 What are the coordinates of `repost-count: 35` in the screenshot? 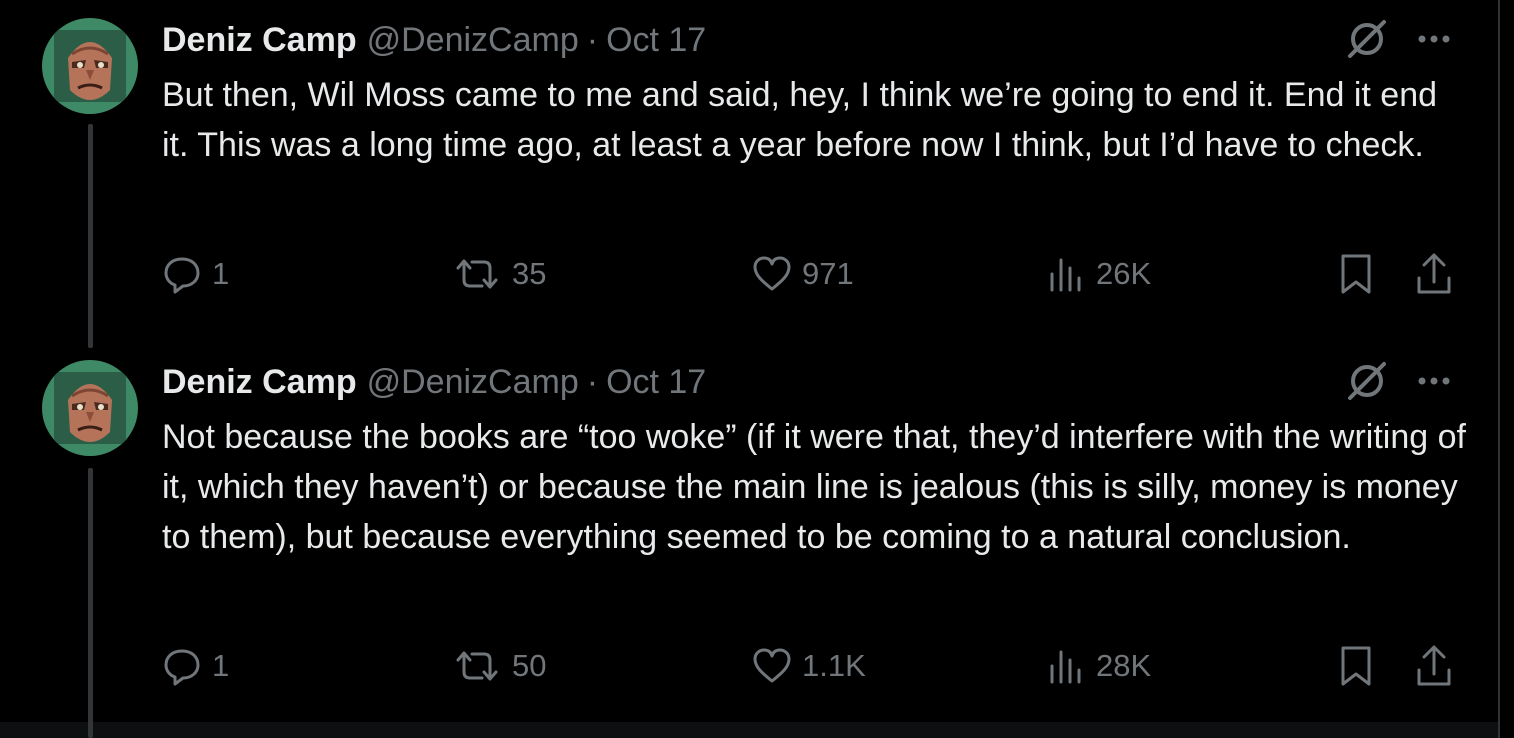 It's located at (529, 273).